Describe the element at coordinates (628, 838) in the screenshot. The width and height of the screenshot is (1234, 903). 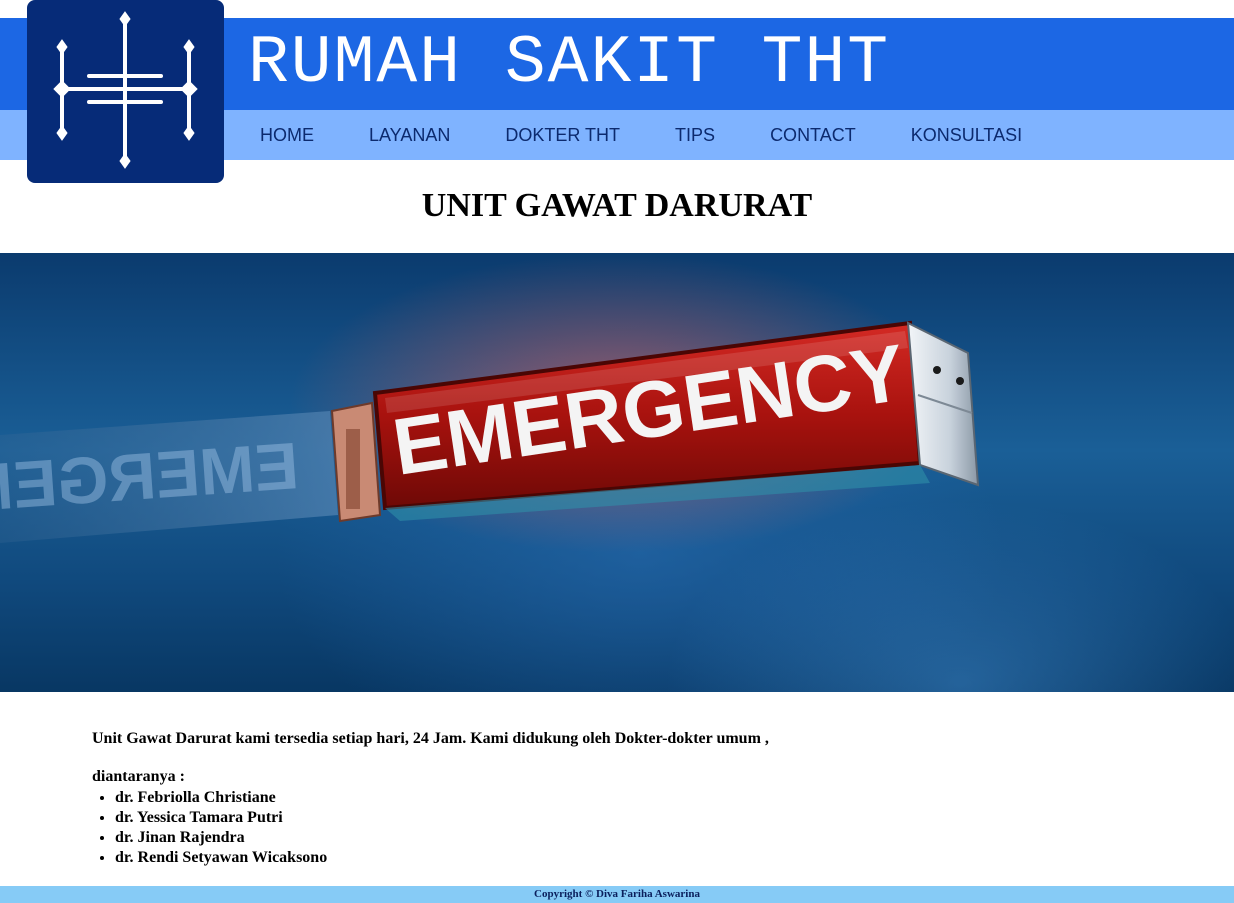
I see `list-item: dr. Jinan Rajendra` at that location.